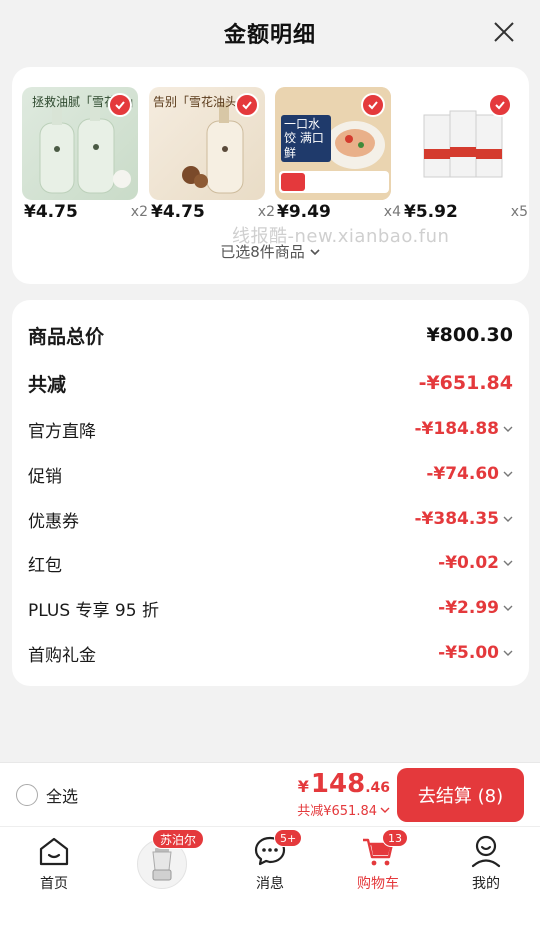 Image resolution: width=540 pixels, height=939 pixels. I want to click on product-qty: x4, so click(392, 212).